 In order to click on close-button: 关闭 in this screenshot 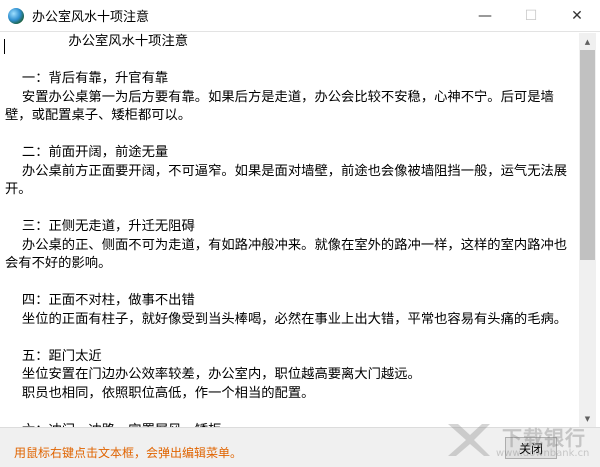, I will do `click(531, 448)`.